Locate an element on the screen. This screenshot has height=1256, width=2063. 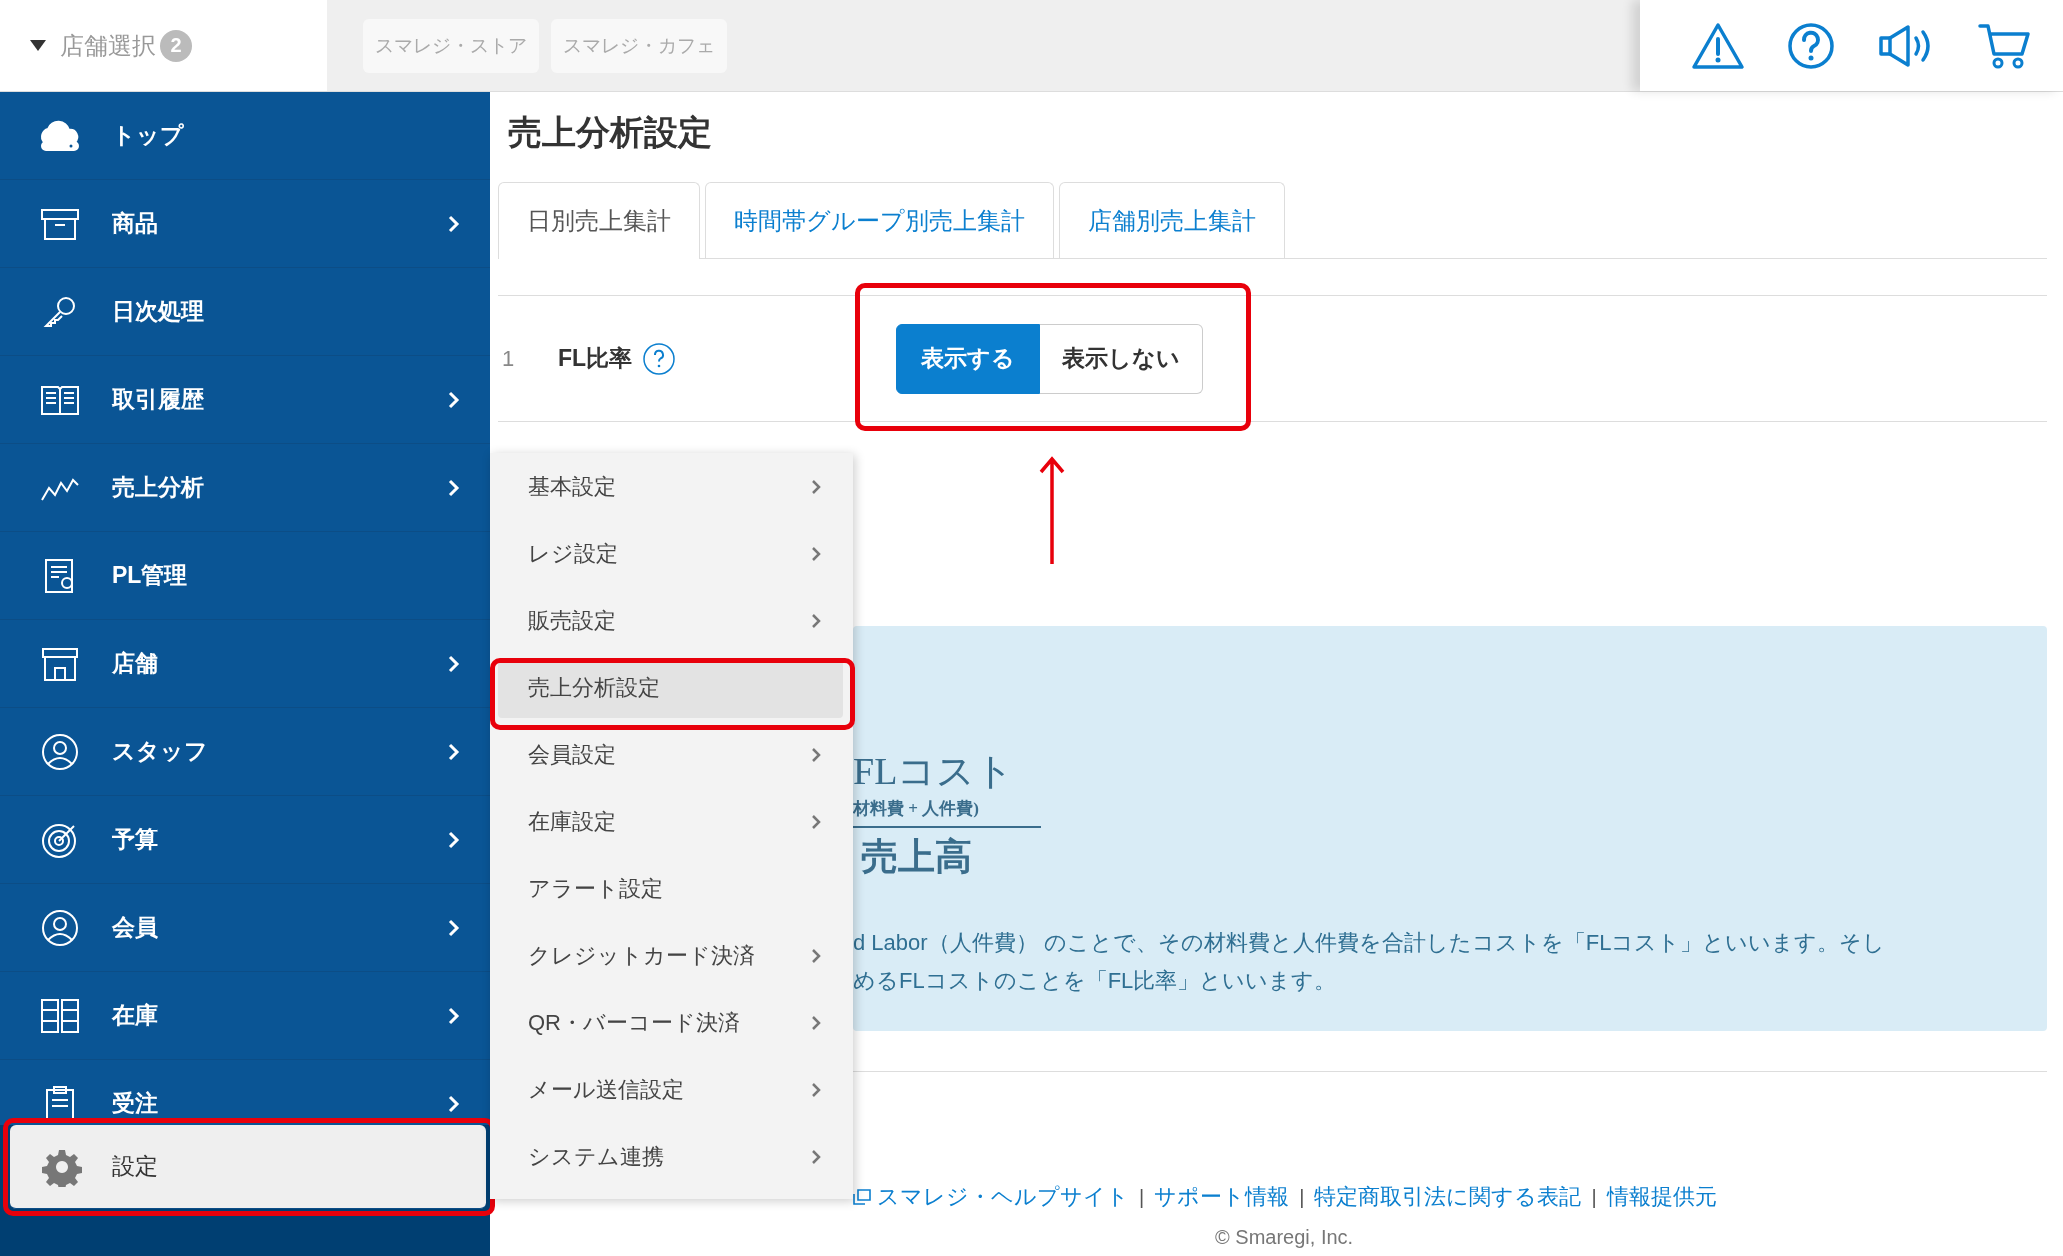
toggle-option: 表示しない is located at coordinates (1122, 358).